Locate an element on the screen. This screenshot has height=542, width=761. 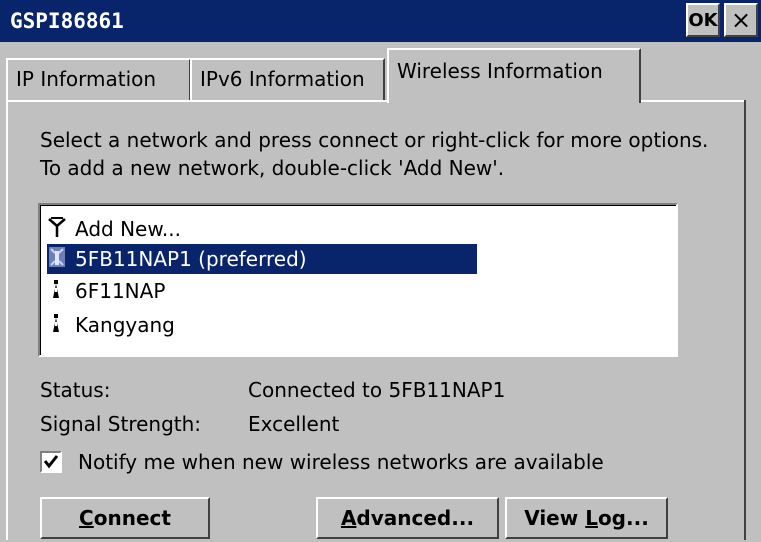
notify-checkbox is located at coordinates (51, 462).